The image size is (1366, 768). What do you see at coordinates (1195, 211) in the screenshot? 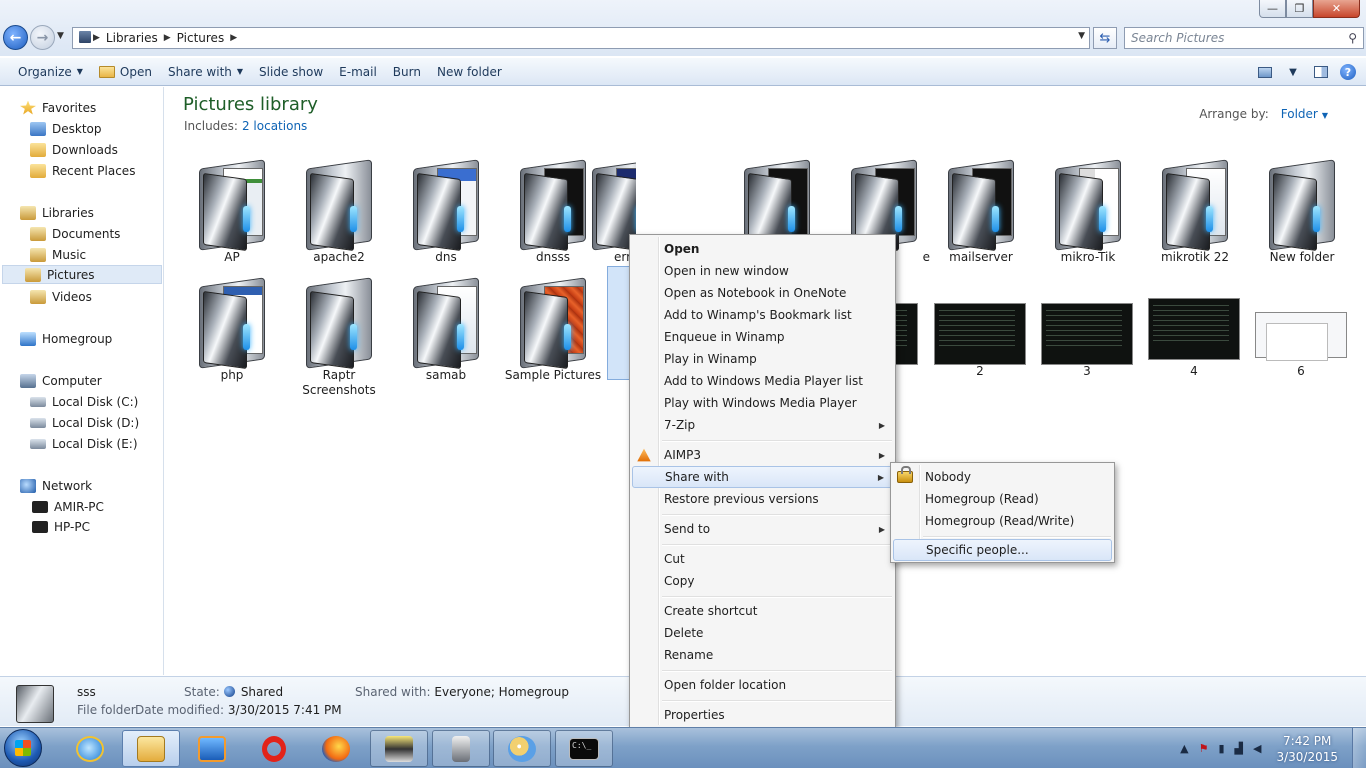
I see `folder-tile: mikrotik 22` at bounding box center [1195, 211].